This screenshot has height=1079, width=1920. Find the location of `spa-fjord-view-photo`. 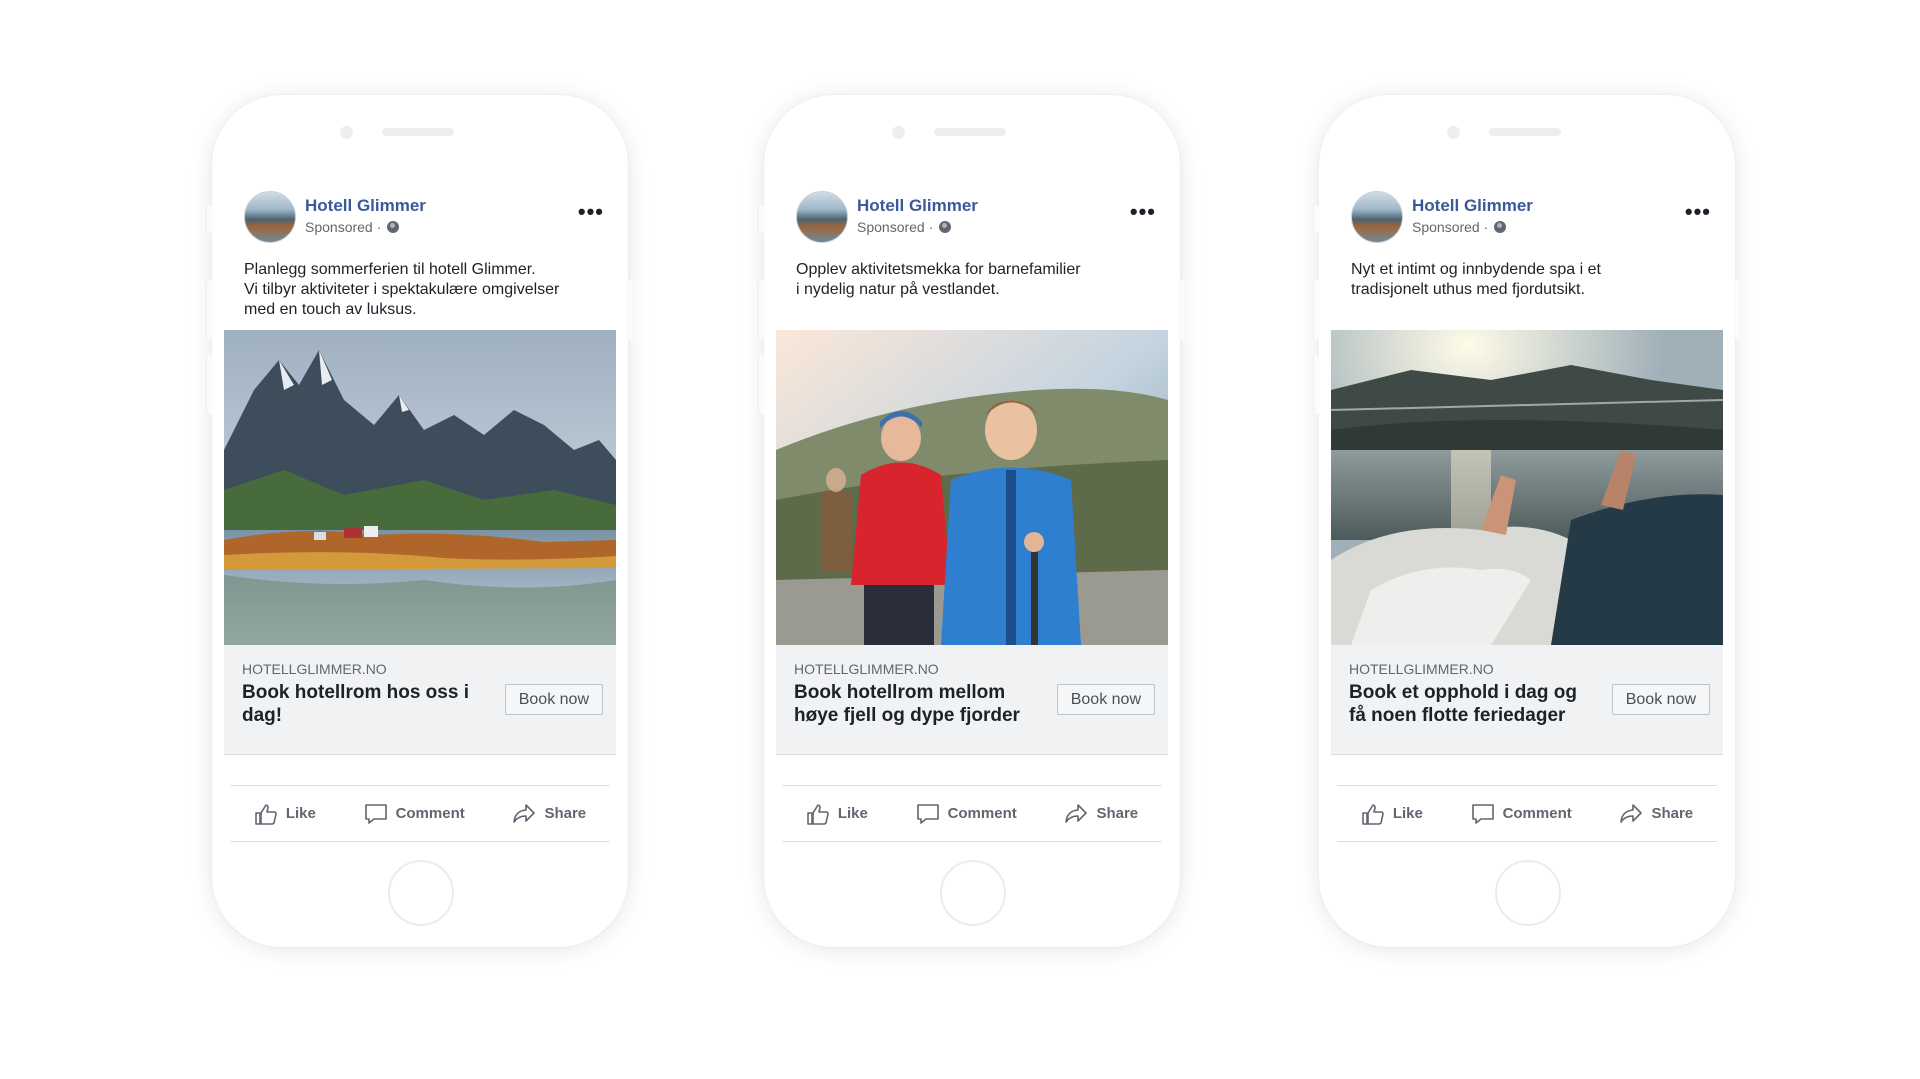

spa-fjord-view-photo is located at coordinates (1527, 487).